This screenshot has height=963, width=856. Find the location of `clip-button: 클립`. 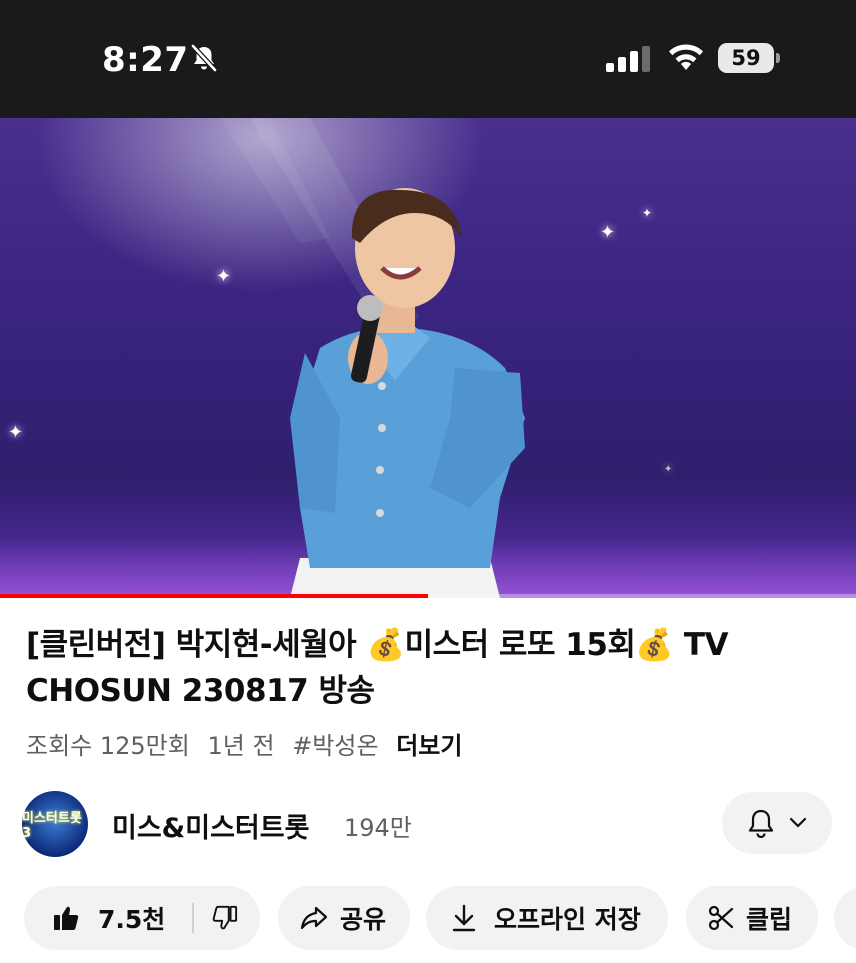

clip-button: 클립 is located at coordinates (752, 918).